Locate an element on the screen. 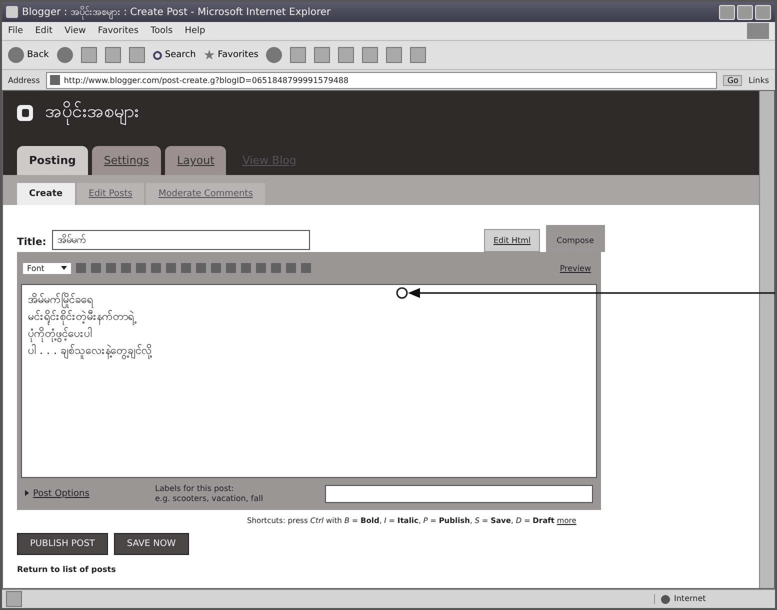  address-label: Address is located at coordinates (24, 80).